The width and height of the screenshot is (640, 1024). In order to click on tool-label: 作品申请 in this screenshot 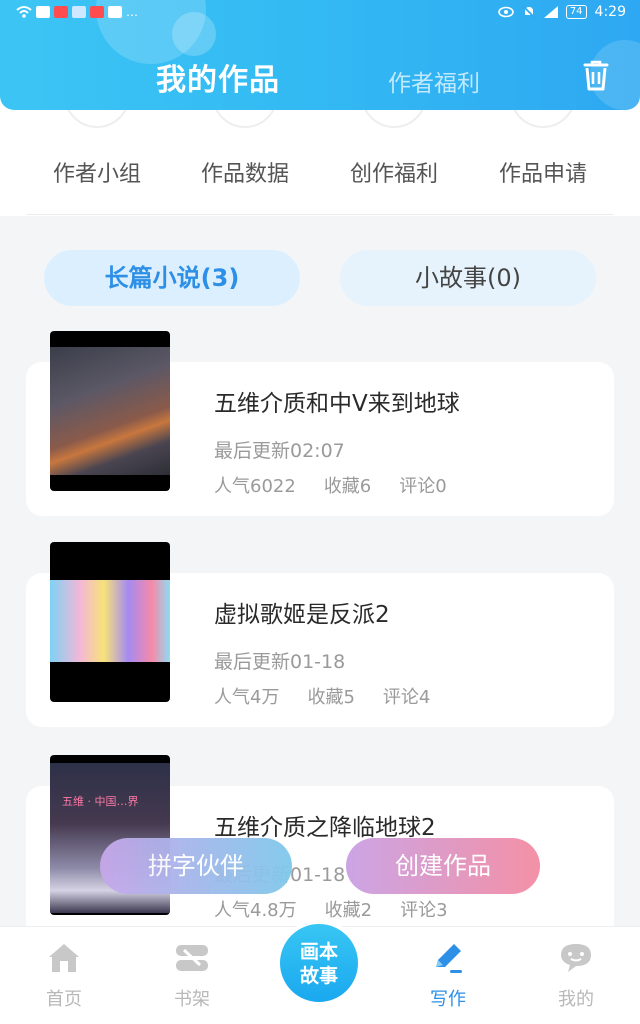, I will do `click(542, 174)`.